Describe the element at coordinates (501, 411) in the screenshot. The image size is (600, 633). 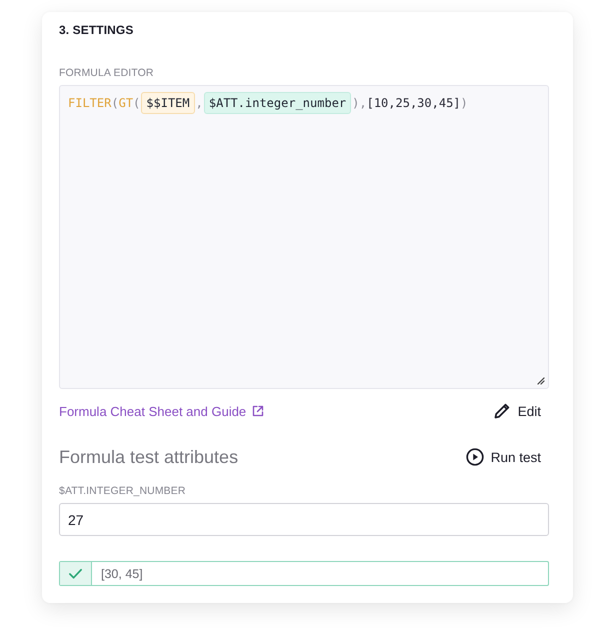
I see `pencil-icon` at that location.